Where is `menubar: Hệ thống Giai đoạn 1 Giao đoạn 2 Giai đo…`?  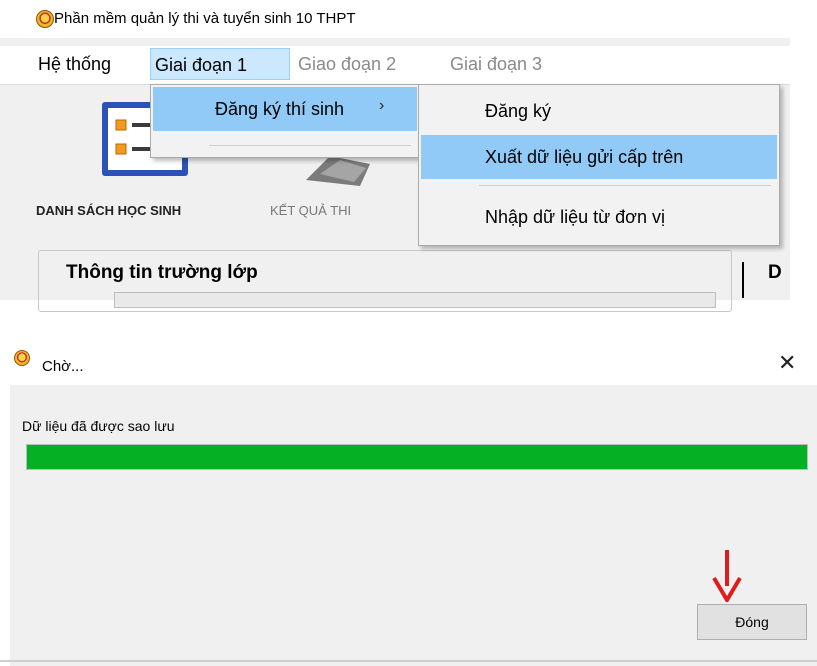 menubar: Hệ thống Giai đoạn 1 Giao đoạn 2 Giai đo… is located at coordinates (395, 65).